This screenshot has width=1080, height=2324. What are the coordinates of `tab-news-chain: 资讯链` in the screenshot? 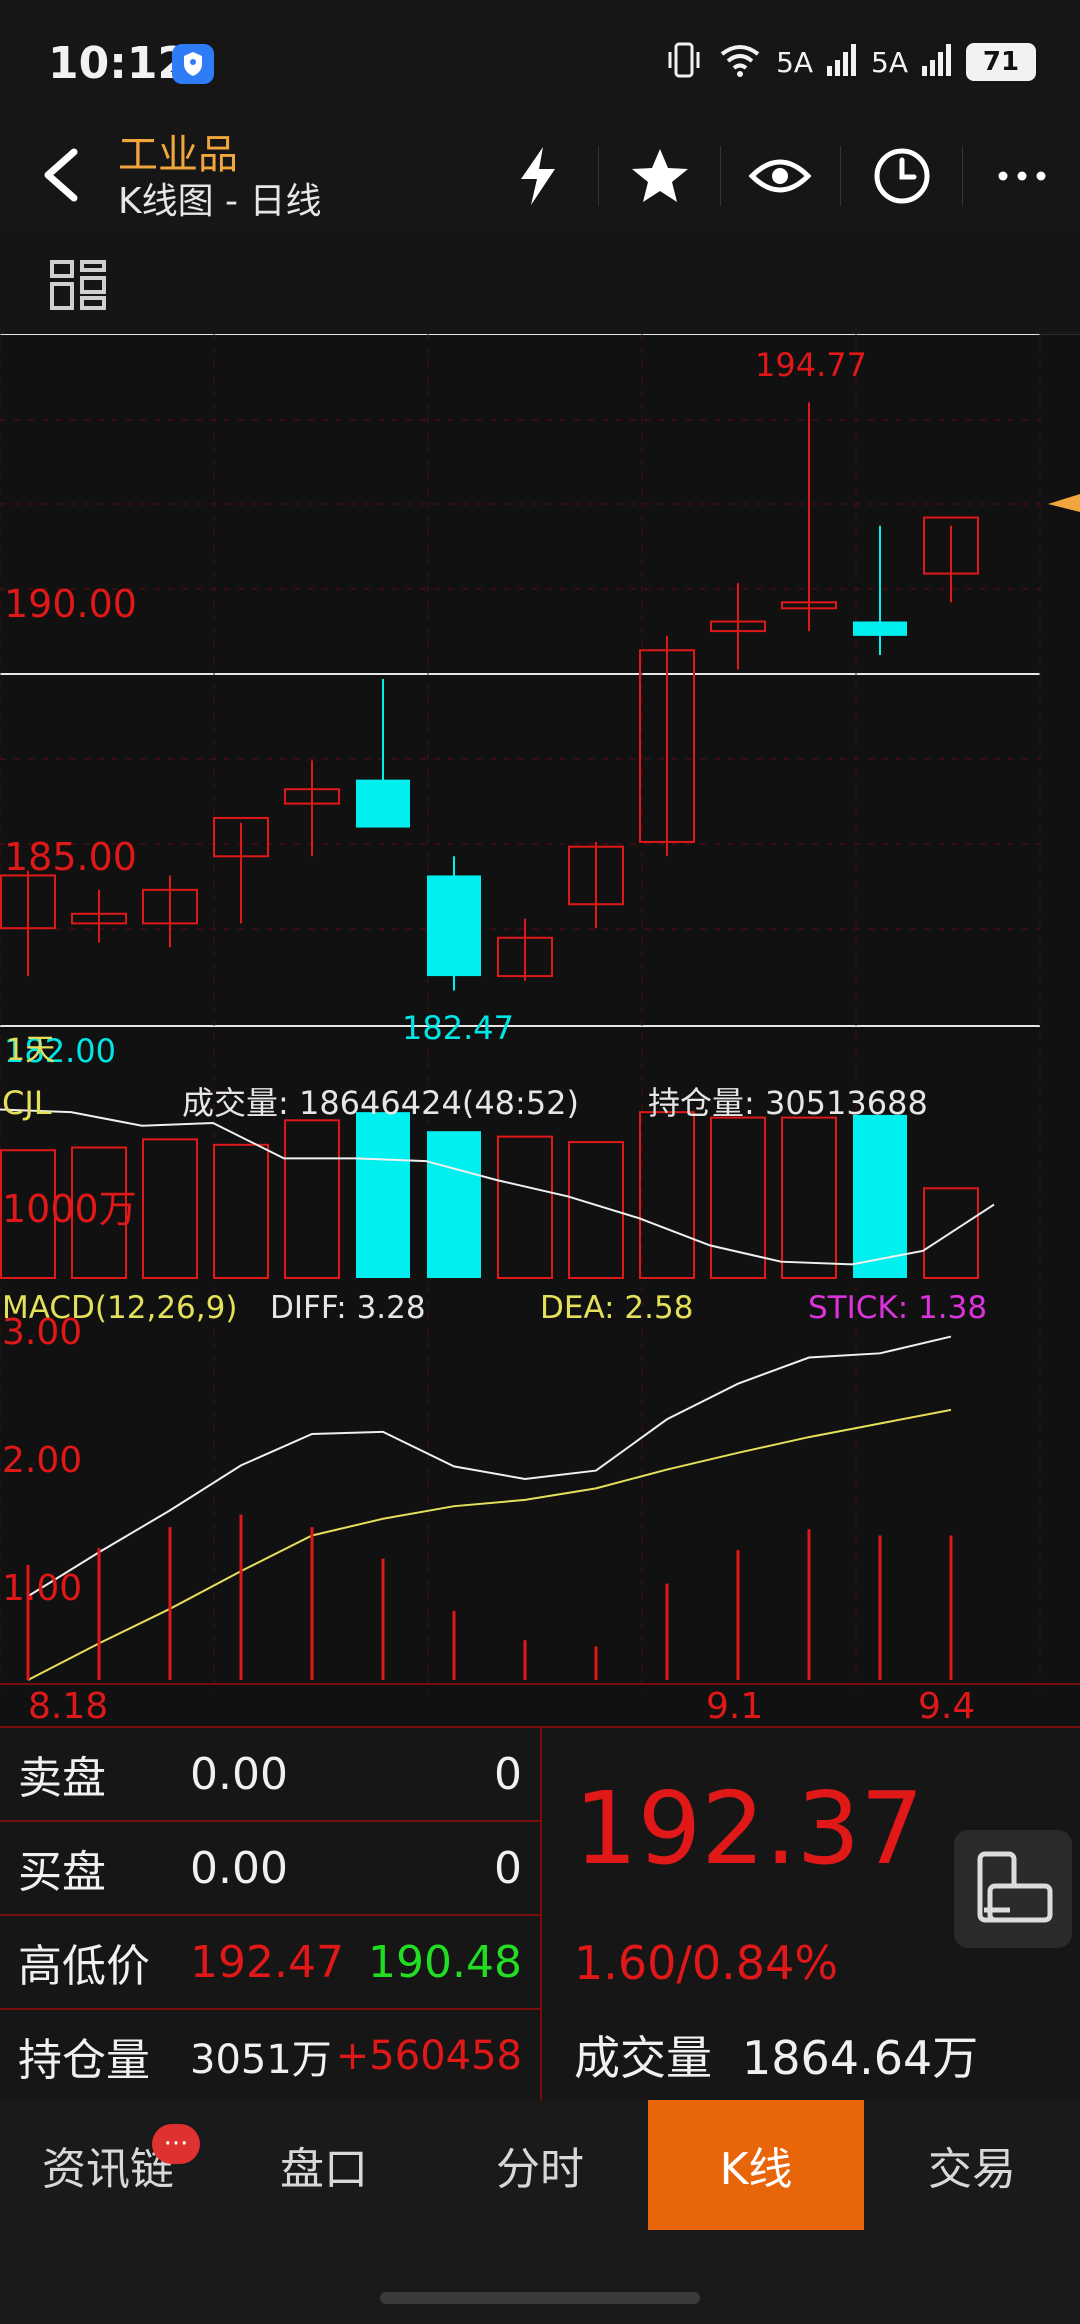 It's located at (108, 2165).